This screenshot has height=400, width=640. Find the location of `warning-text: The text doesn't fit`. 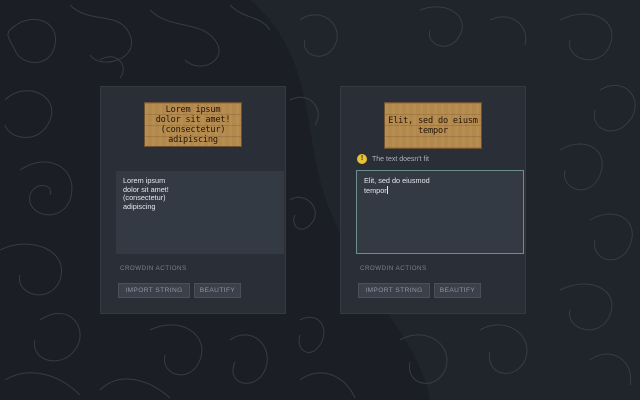

warning-text: The text doesn't fit is located at coordinates (400, 159).